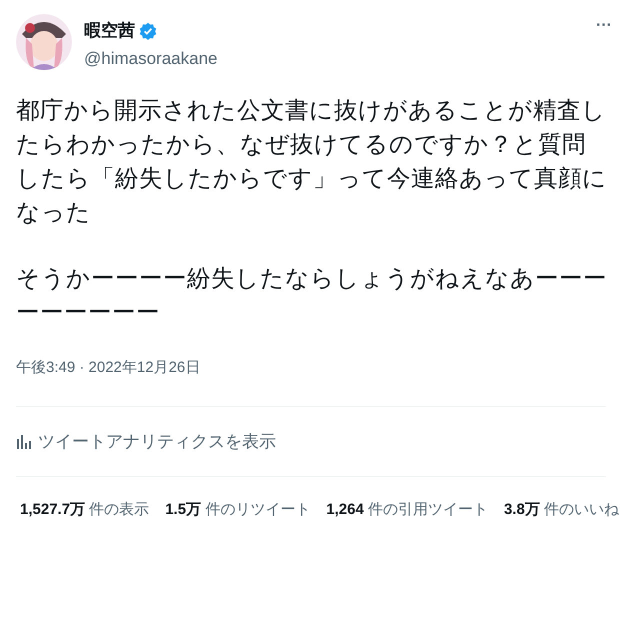  What do you see at coordinates (407, 510) in the screenshot?
I see `stat-link: 1,264 件の引用ツイート` at bounding box center [407, 510].